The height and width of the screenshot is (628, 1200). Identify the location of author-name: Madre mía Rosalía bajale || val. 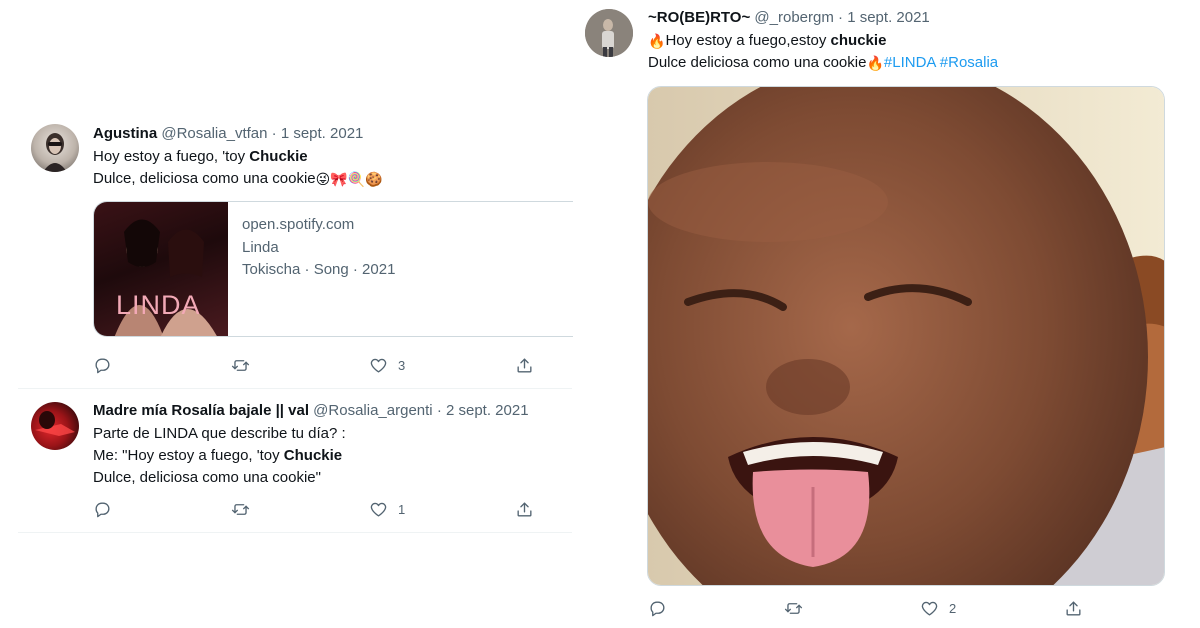
(201, 410).